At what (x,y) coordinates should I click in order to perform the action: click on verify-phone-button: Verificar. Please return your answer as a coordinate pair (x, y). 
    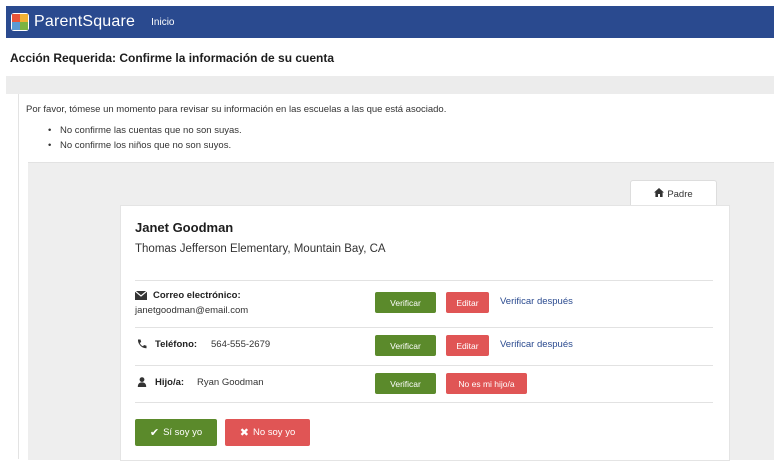
    Looking at the image, I should click on (405, 345).